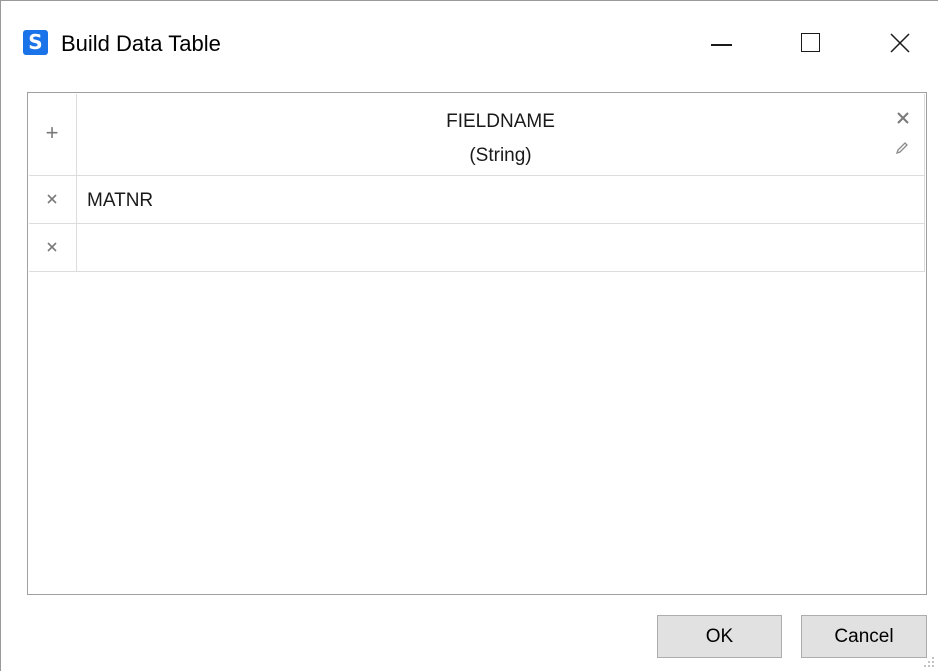 This screenshot has width=938, height=671. I want to click on window-title: Build Data Table, so click(141, 43).